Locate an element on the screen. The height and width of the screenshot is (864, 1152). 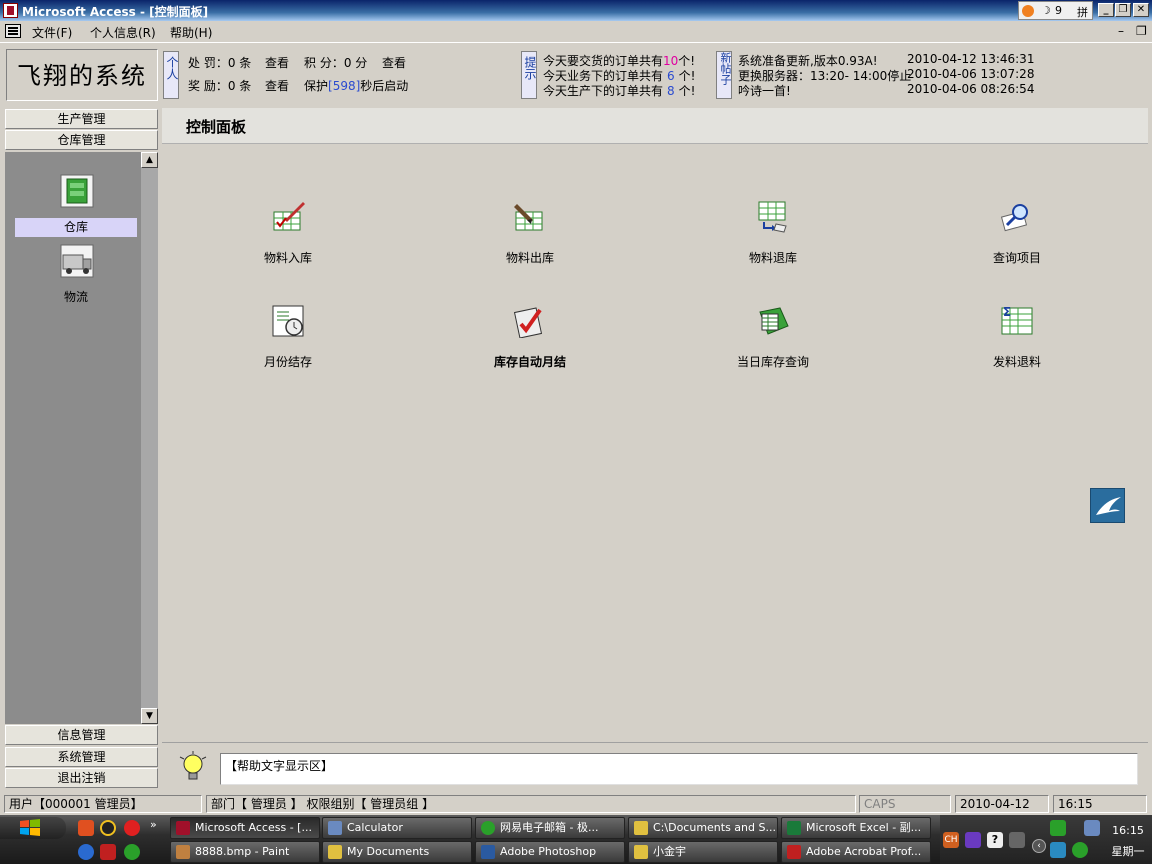
penalty-view-link: 查看 is located at coordinates (277, 62).